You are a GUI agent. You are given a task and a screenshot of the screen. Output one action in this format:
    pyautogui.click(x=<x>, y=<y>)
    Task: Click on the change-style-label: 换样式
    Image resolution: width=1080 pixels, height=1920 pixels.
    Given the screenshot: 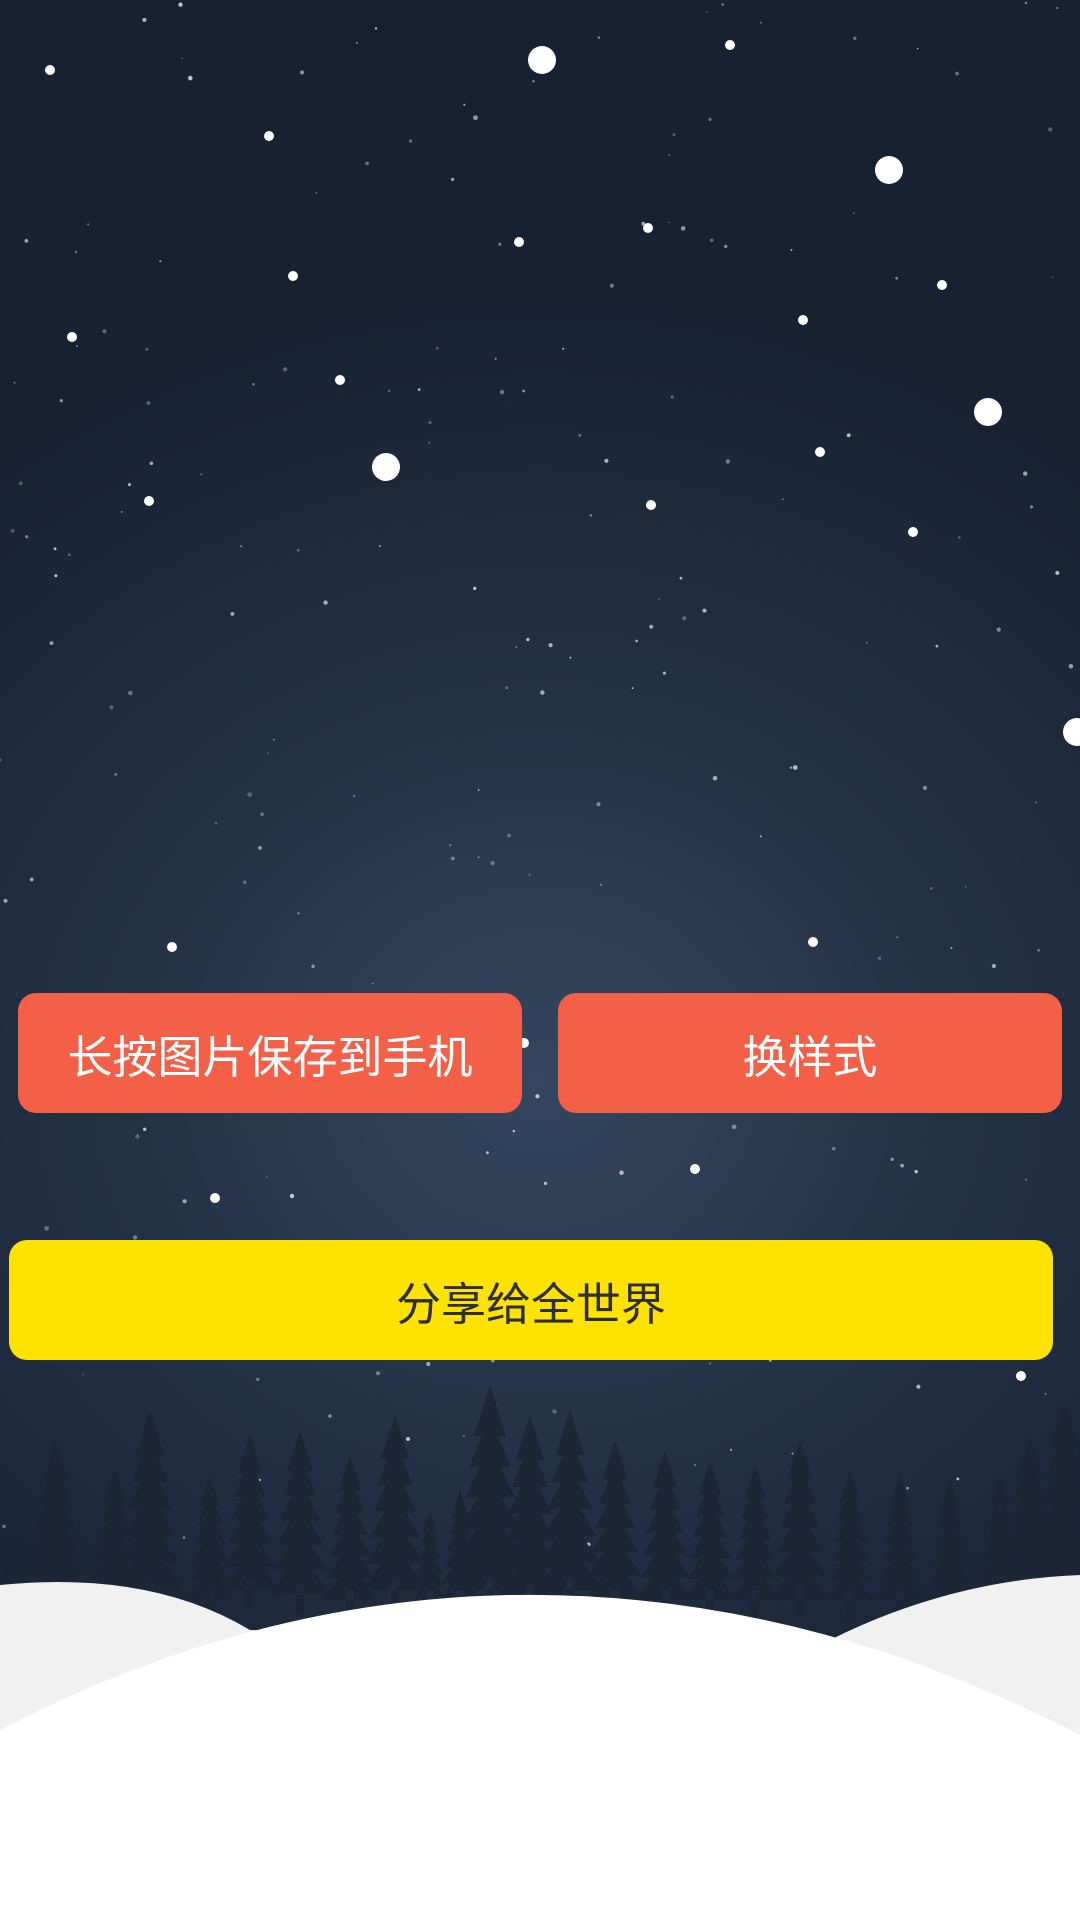 What is the action you would take?
    pyautogui.click(x=810, y=1057)
    